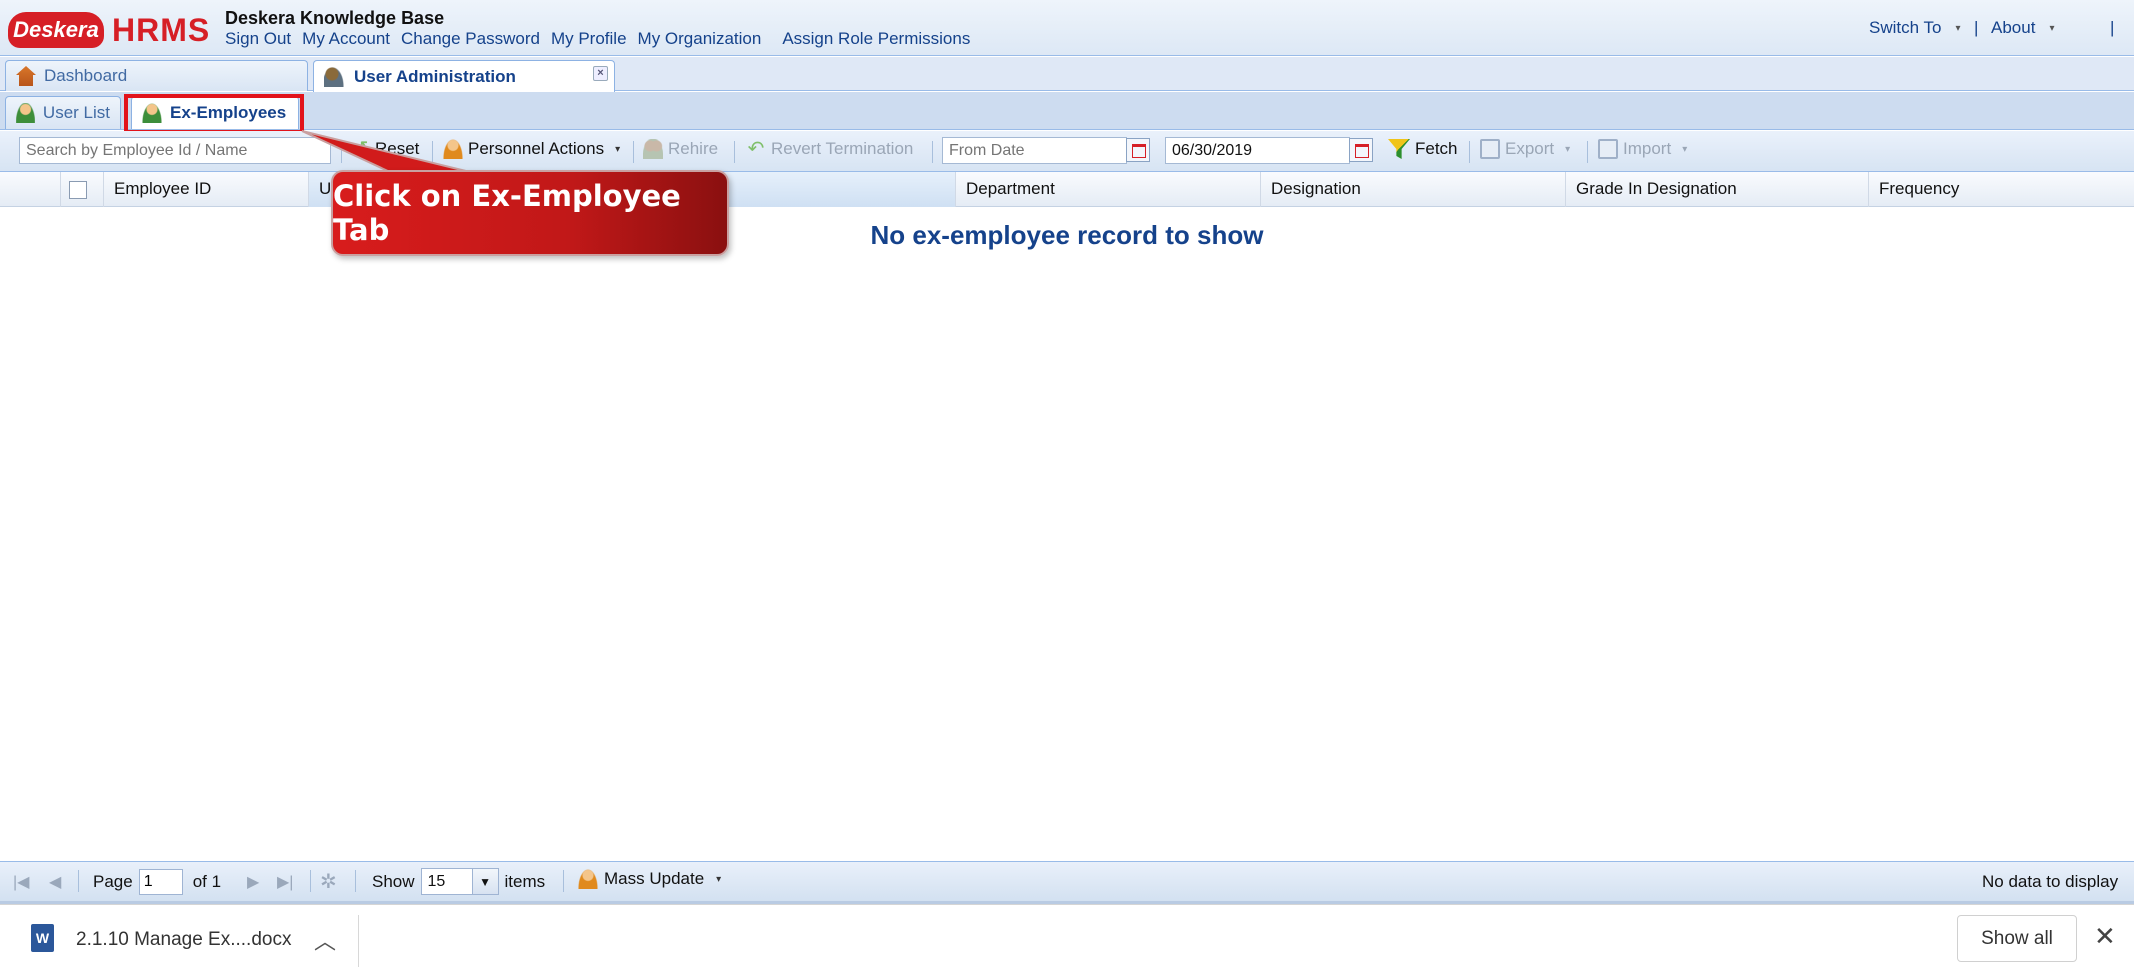  Describe the element at coordinates (1399, 149) in the screenshot. I see `filter-icon` at that location.